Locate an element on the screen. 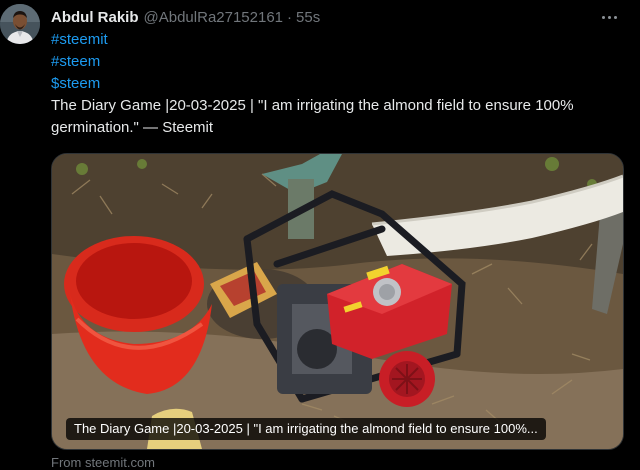  more-options-icon is located at coordinates (609, 17).